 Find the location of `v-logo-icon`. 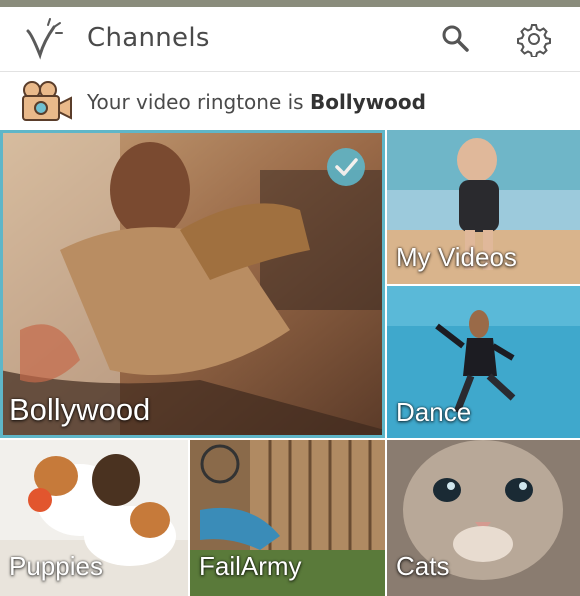

v-logo-icon is located at coordinates (44, 39).